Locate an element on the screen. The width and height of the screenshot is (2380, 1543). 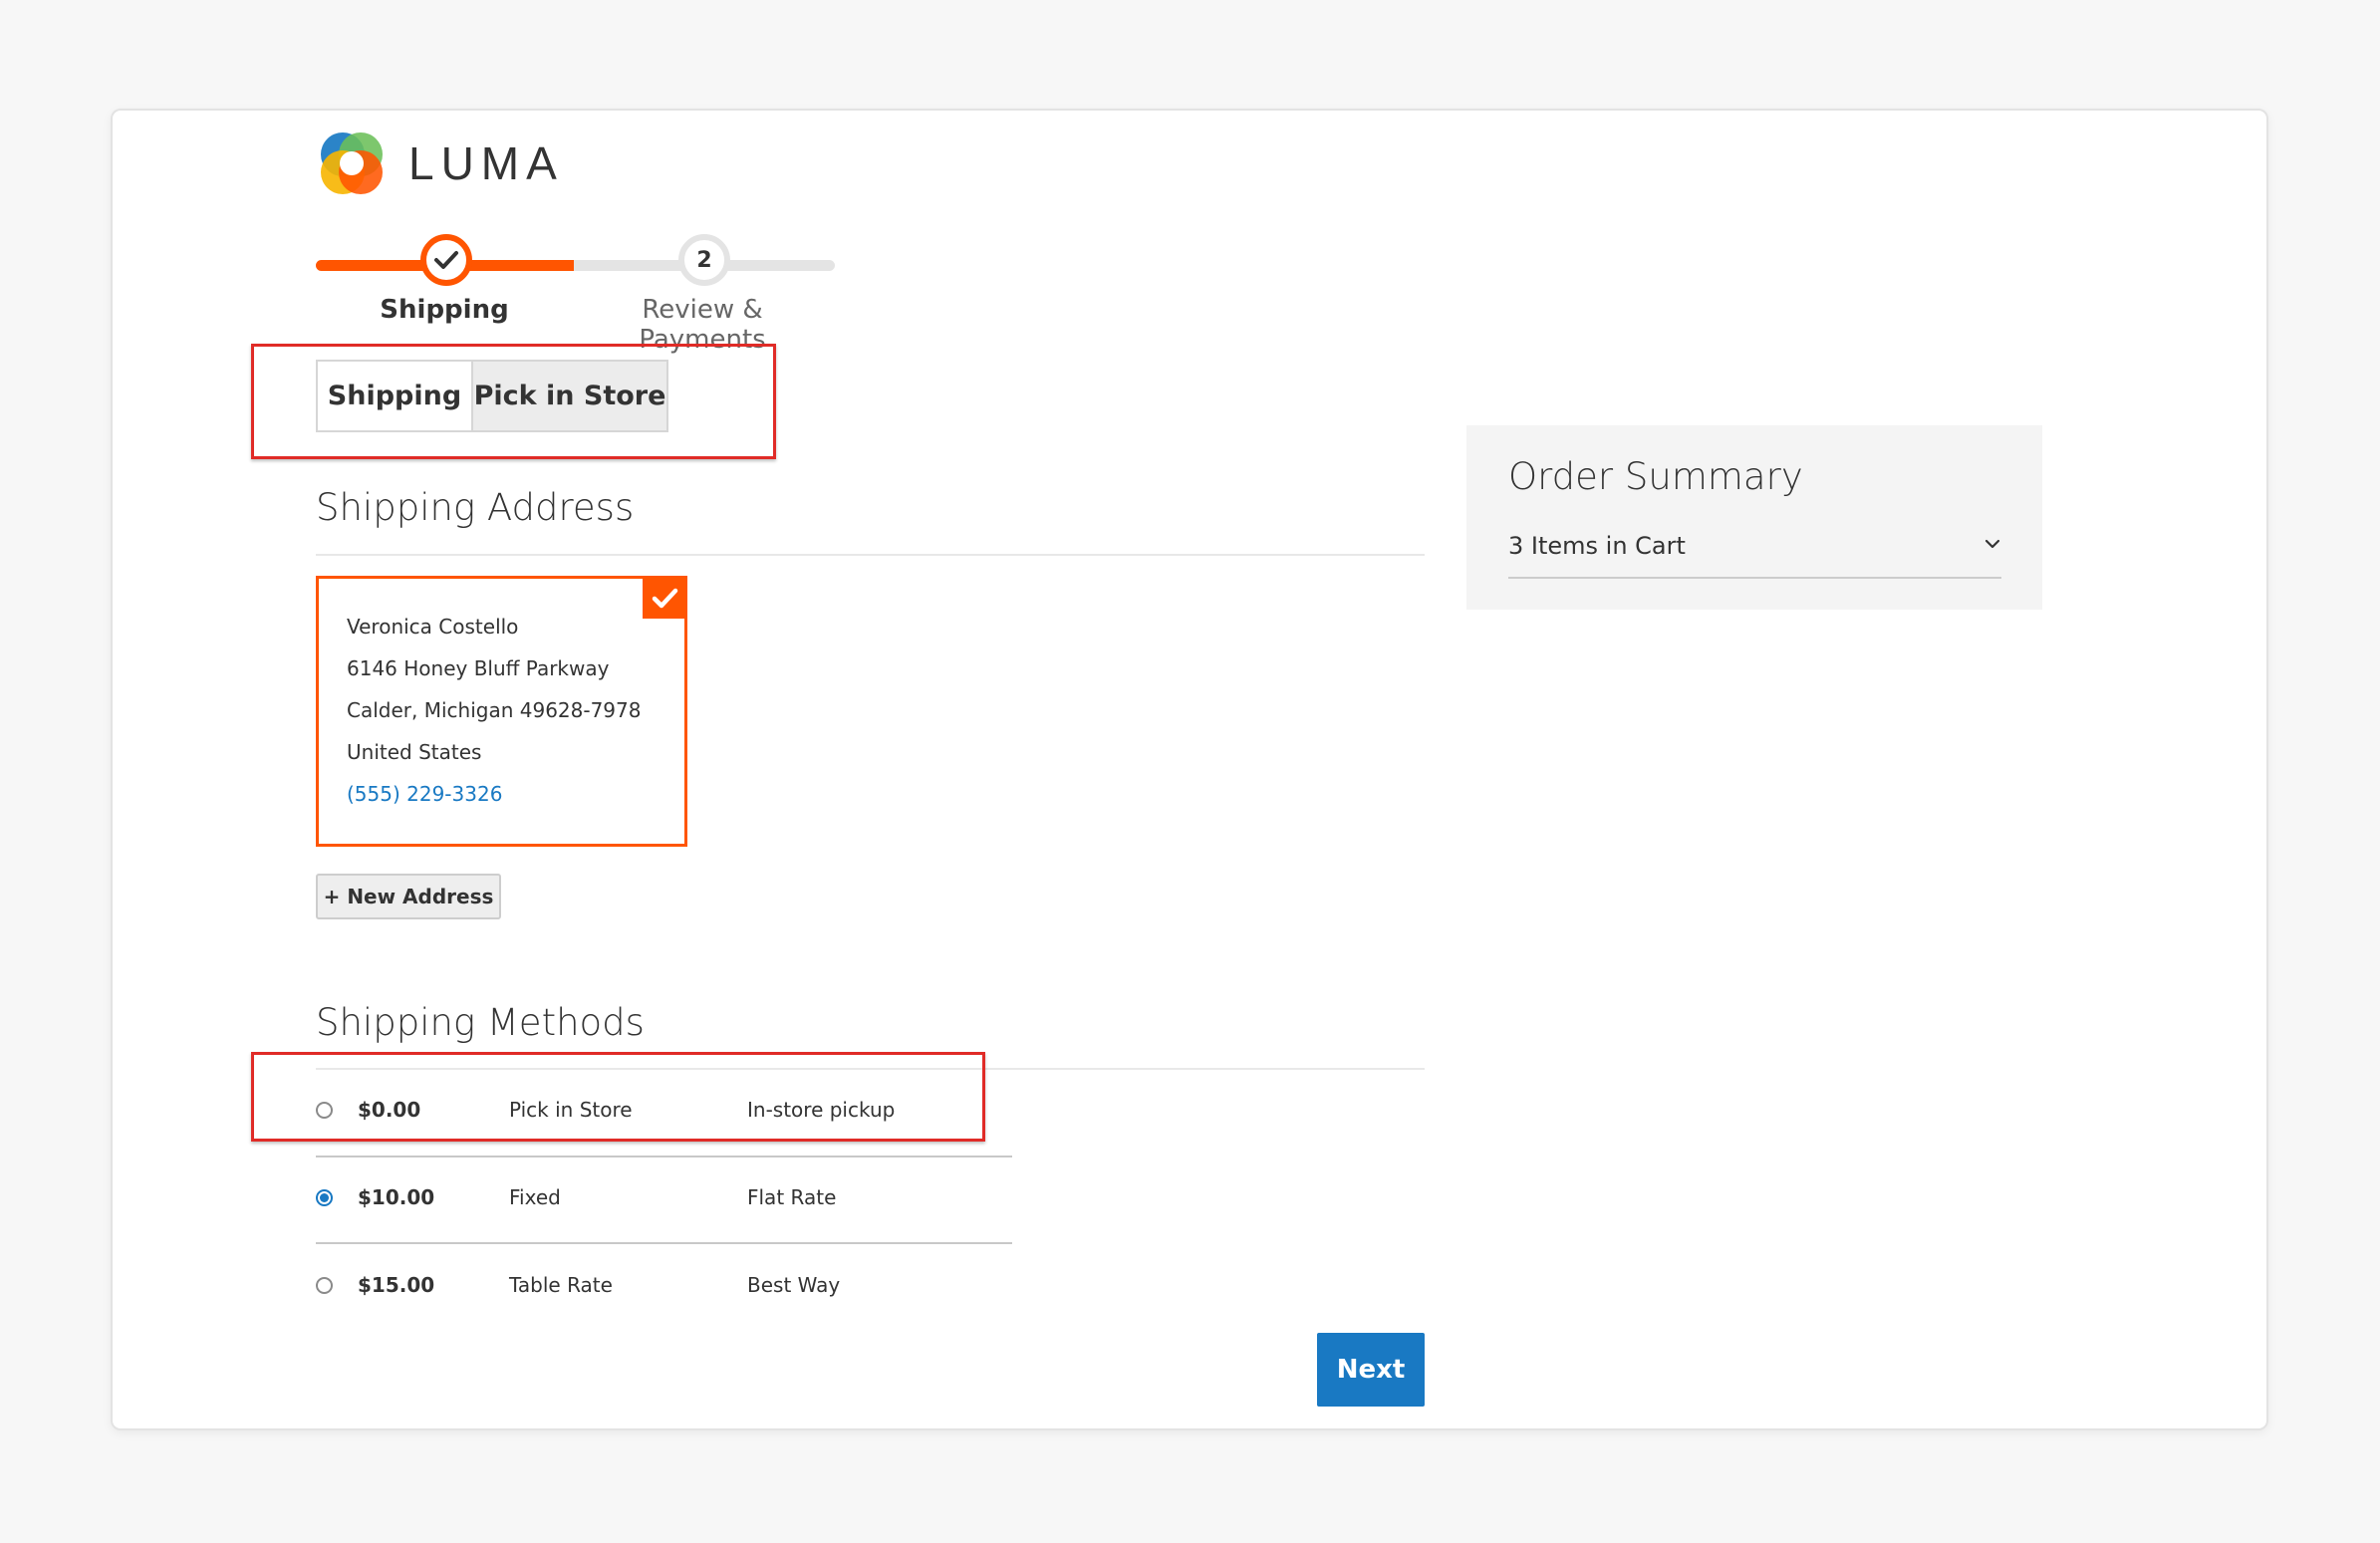
method-price: $0.00 is located at coordinates (389, 1110).